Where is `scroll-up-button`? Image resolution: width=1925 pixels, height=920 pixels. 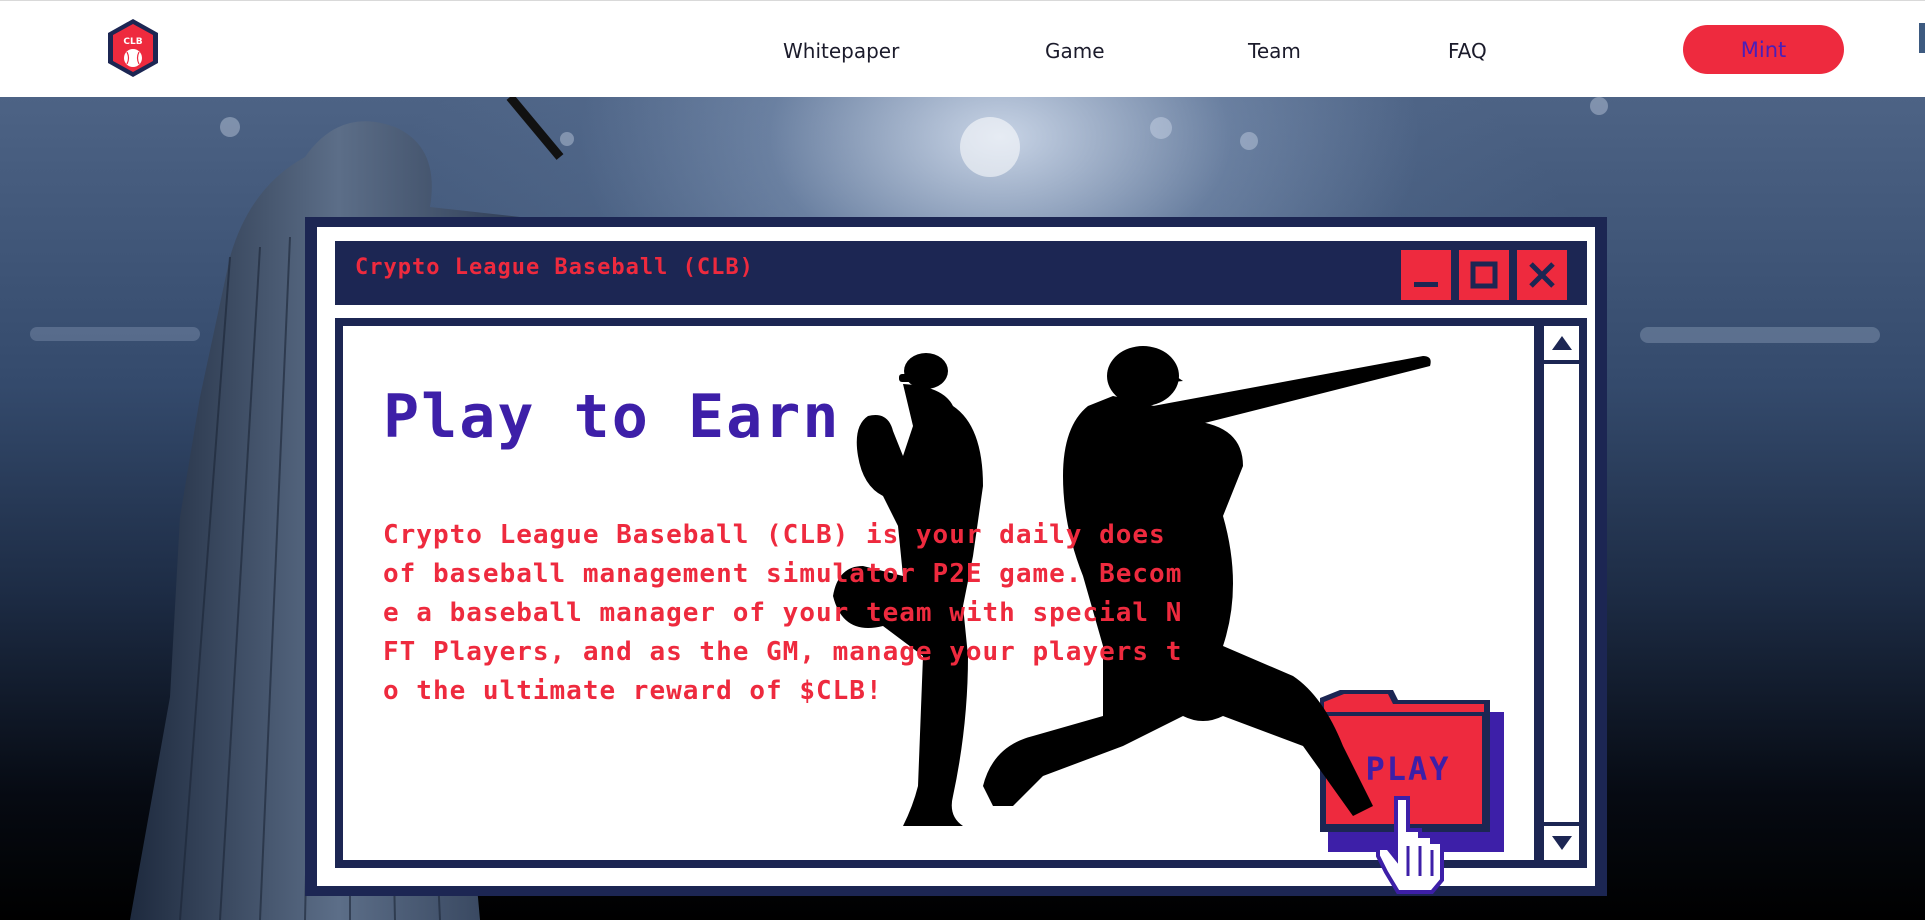
scroll-up-button is located at coordinates (1561, 345).